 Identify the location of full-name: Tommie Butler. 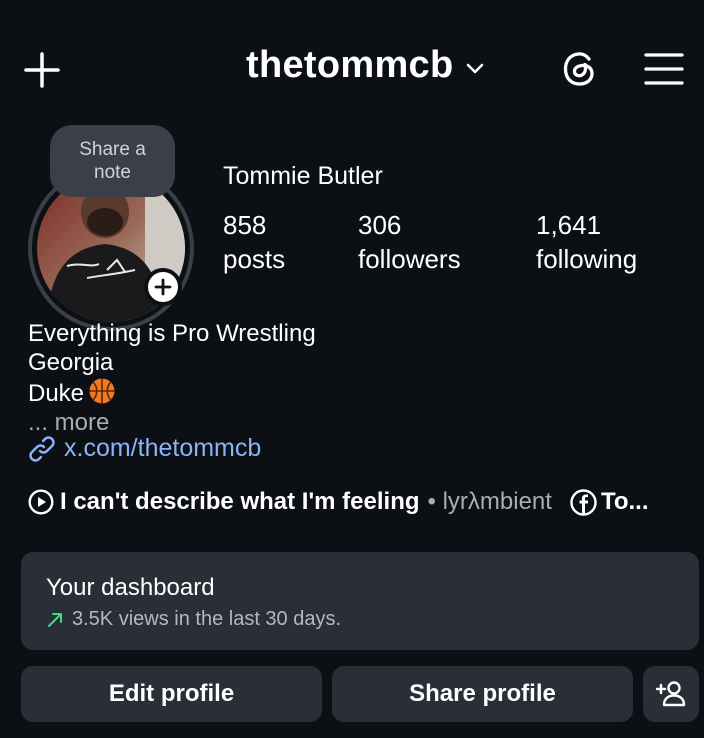
(303, 176).